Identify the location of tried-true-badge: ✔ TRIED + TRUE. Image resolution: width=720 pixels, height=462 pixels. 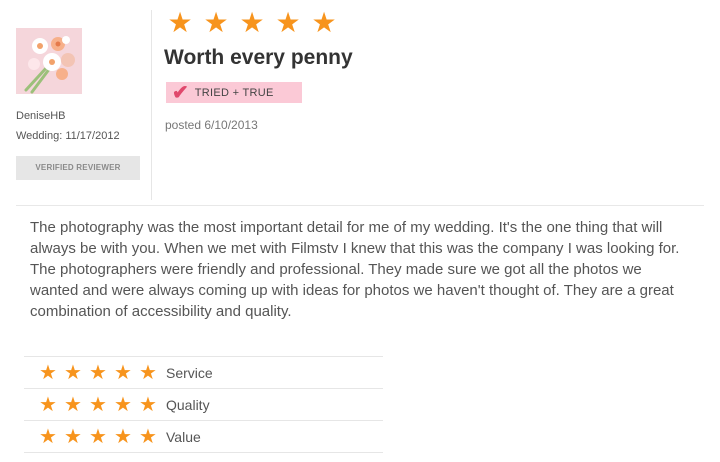
(234, 92).